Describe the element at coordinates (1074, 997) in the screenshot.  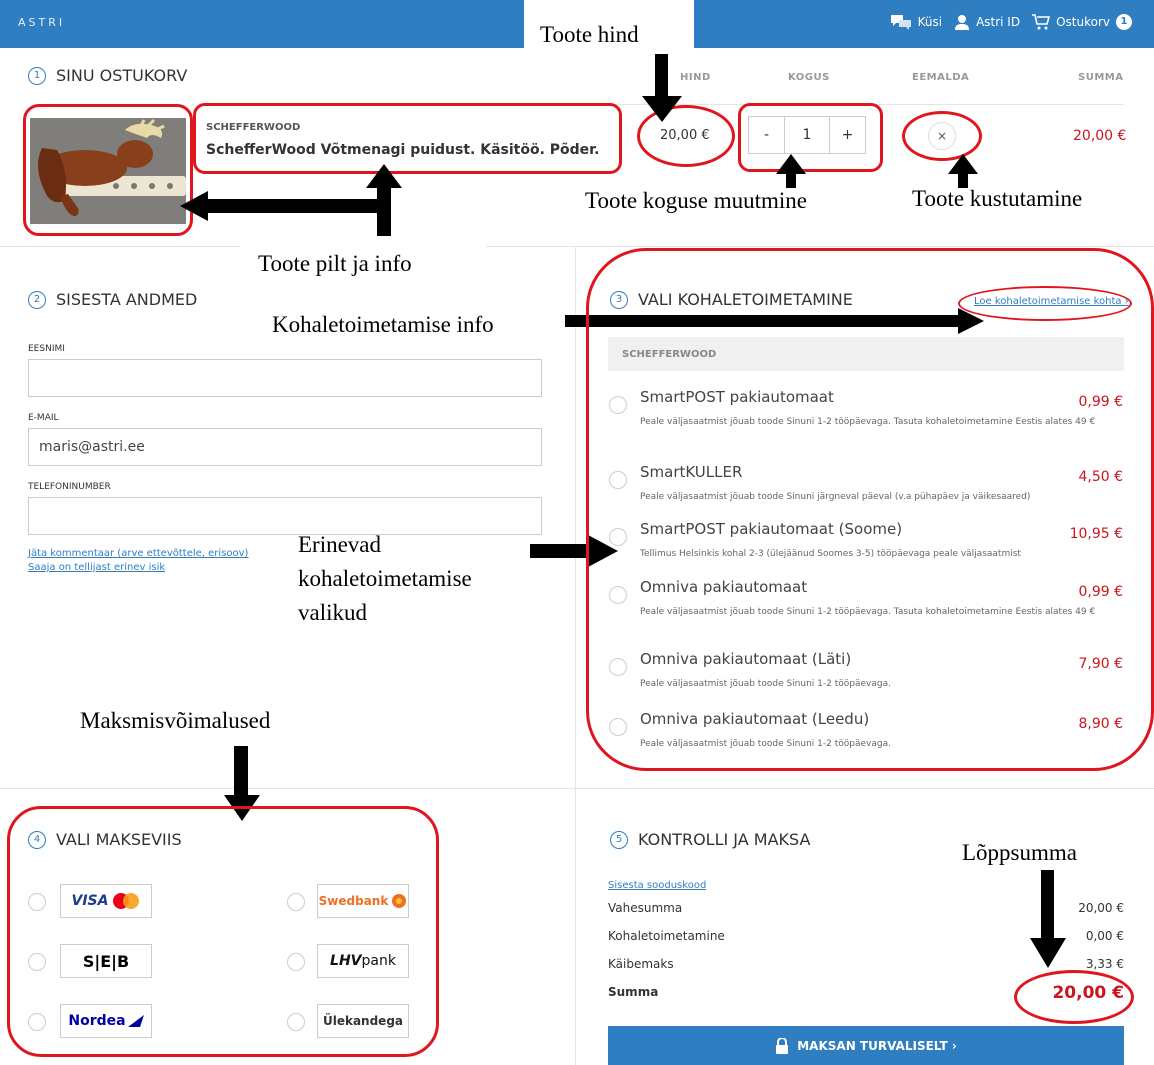
I see `annotation-ring-total` at that location.